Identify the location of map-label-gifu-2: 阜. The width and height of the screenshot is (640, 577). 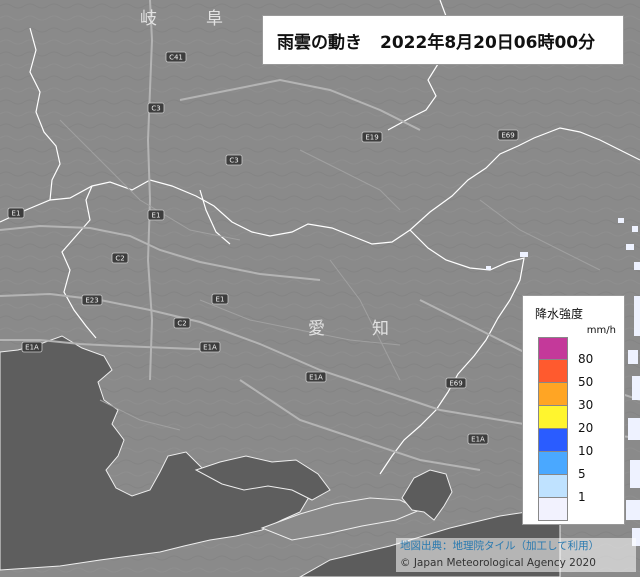
(214, 19).